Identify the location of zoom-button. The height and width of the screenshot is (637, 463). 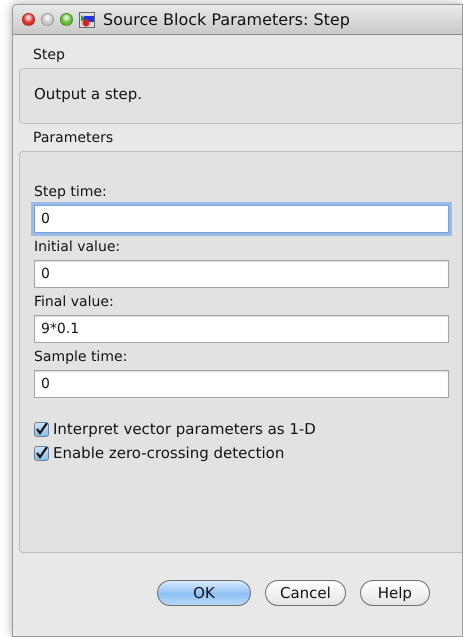
(66, 19).